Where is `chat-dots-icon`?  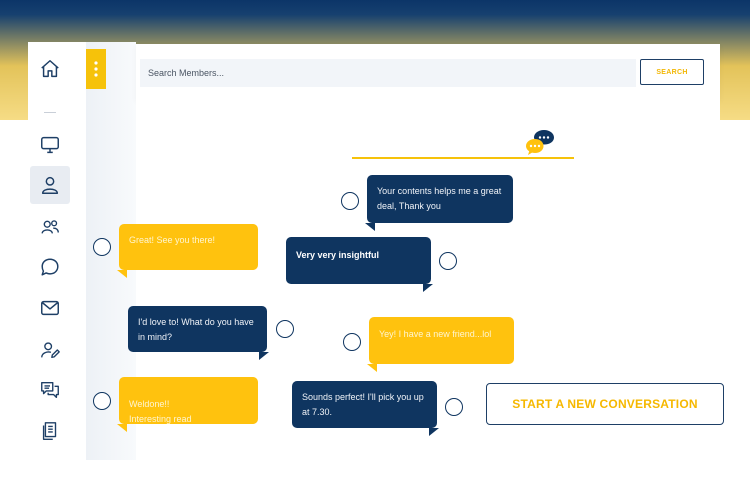
chat-dots-icon is located at coordinates (540, 142).